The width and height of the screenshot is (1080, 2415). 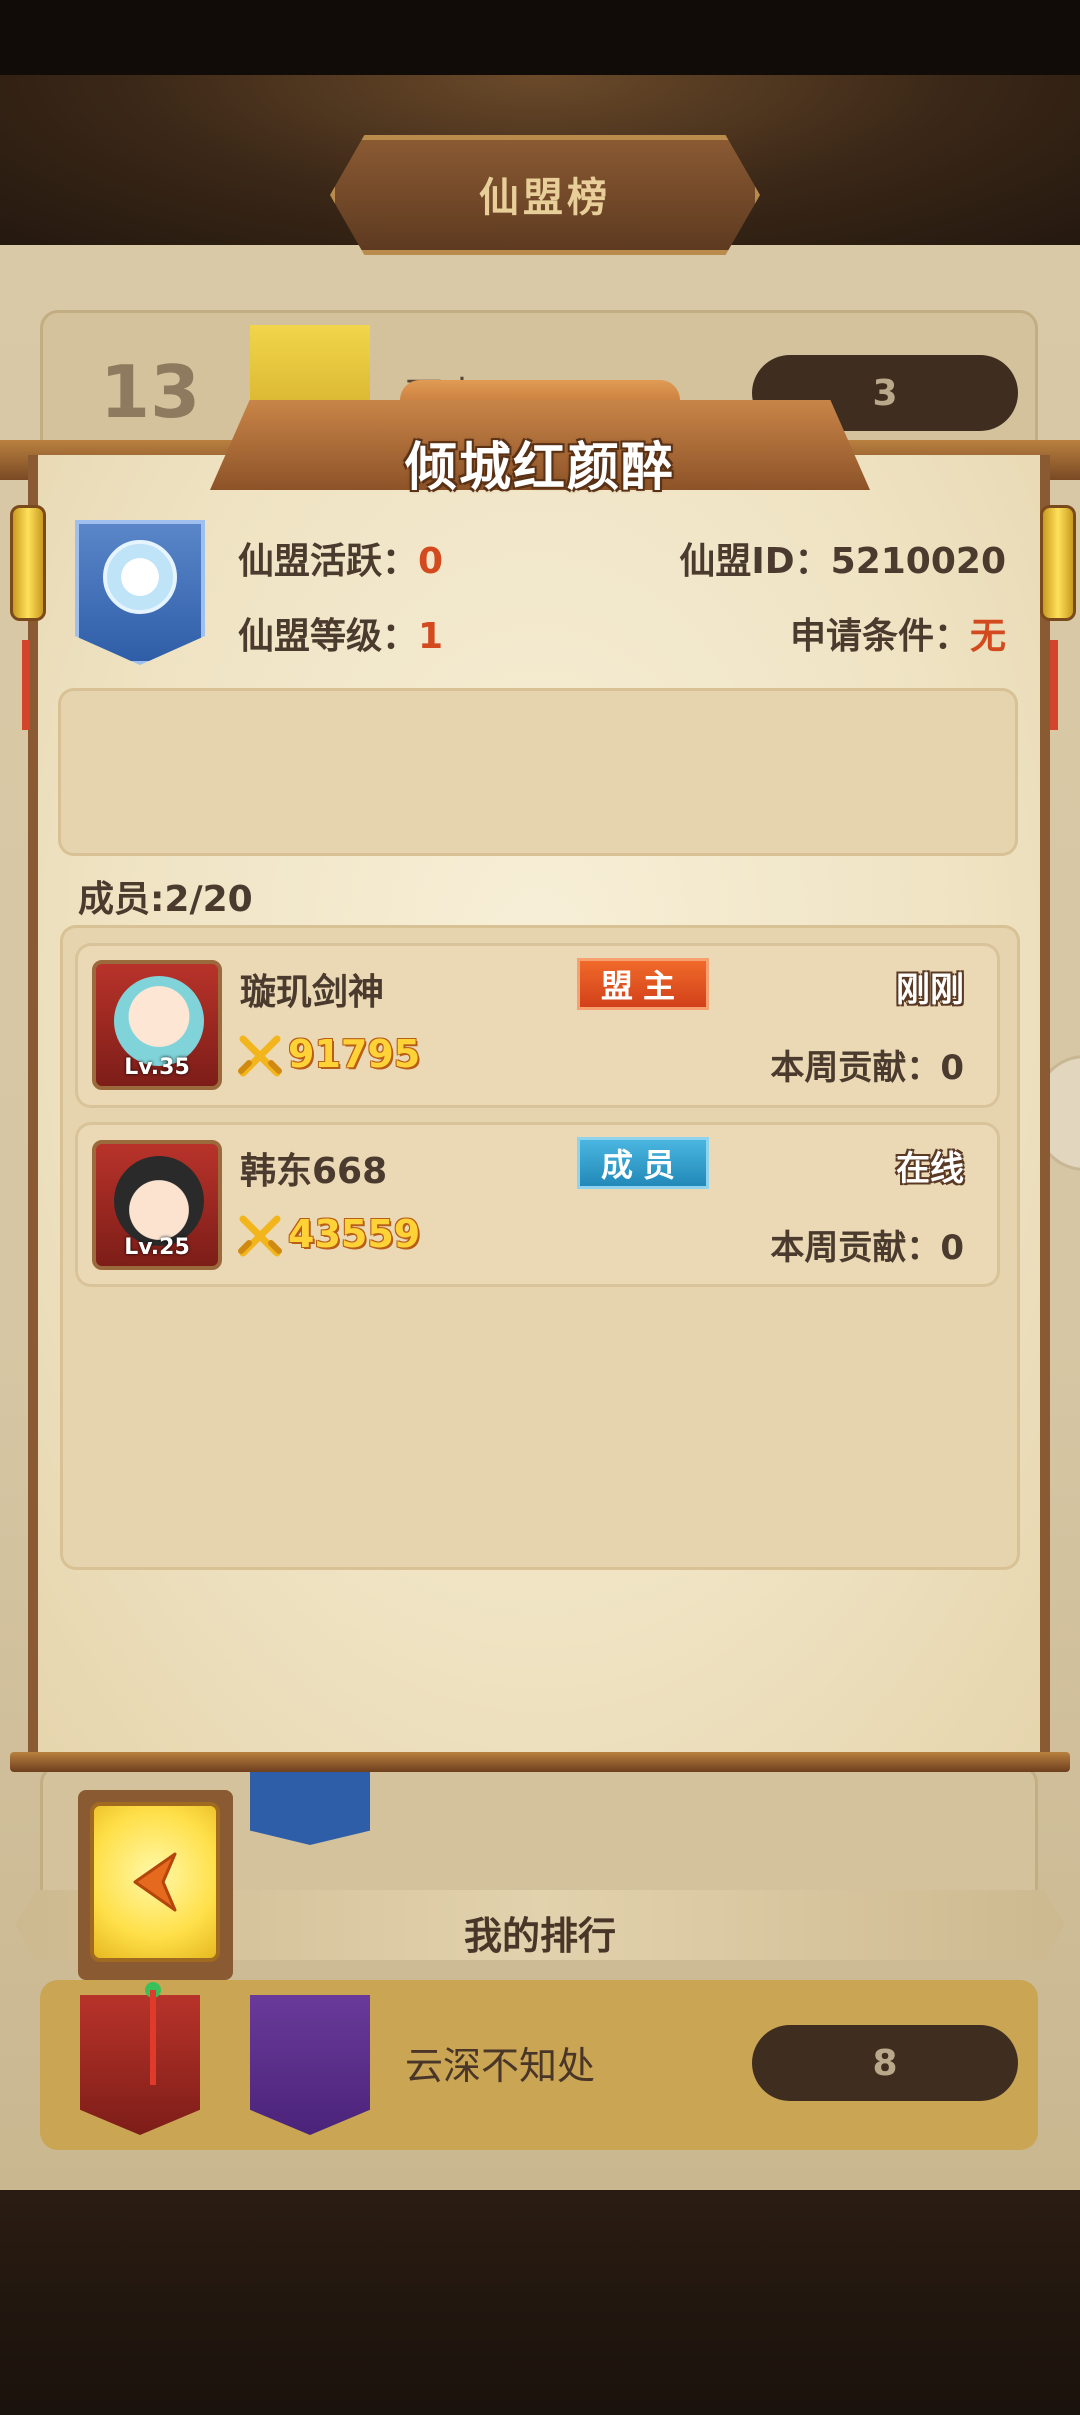 What do you see at coordinates (140, 577) in the screenshot?
I see `yin-yang-symbol` at bounding box center [140, 577].